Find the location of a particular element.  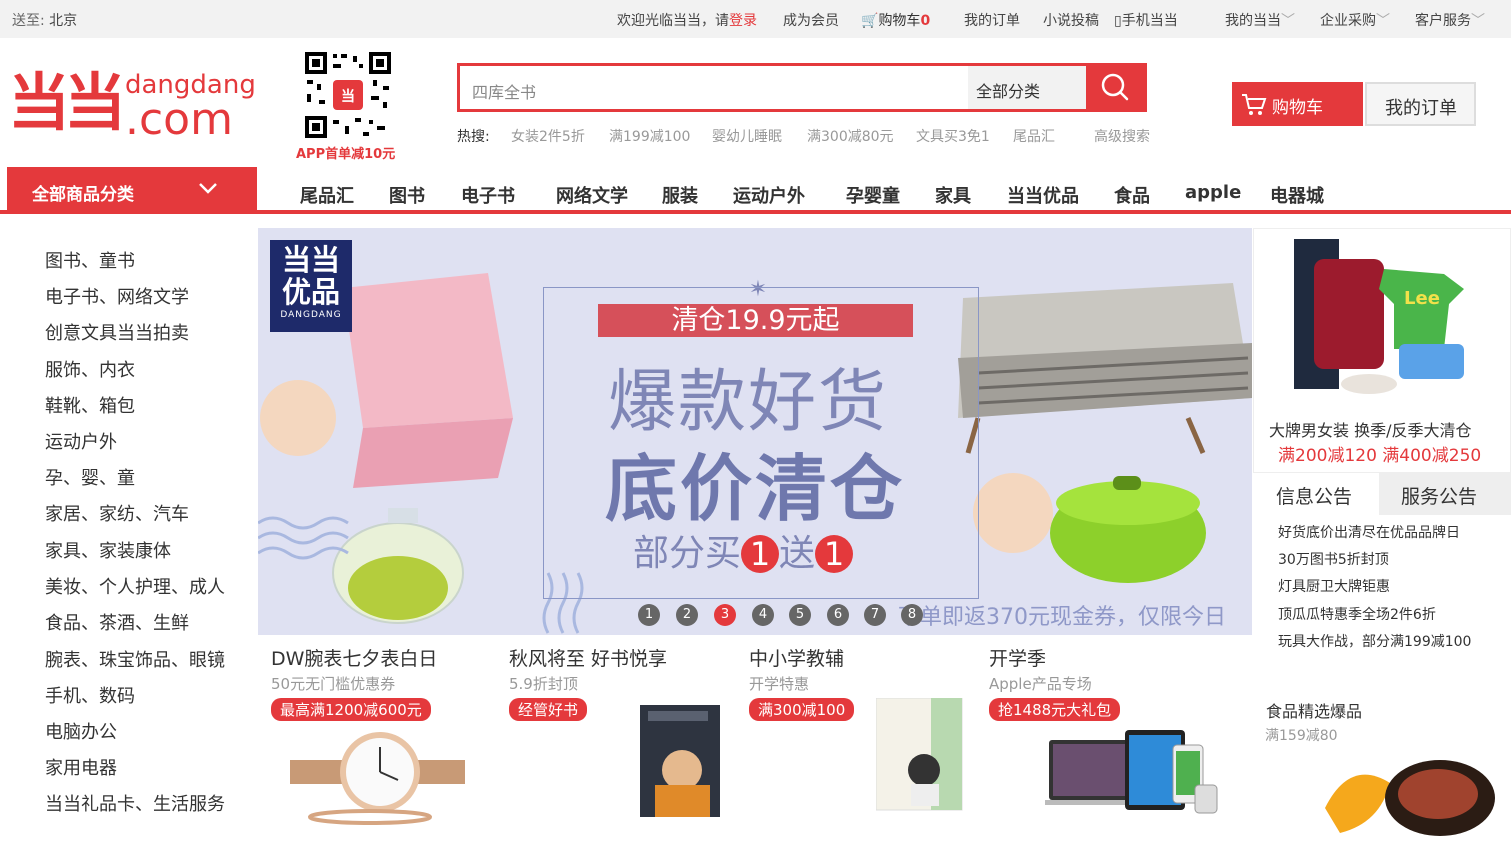

category-item: 图书、童书 is located at coordinates (90, 260).